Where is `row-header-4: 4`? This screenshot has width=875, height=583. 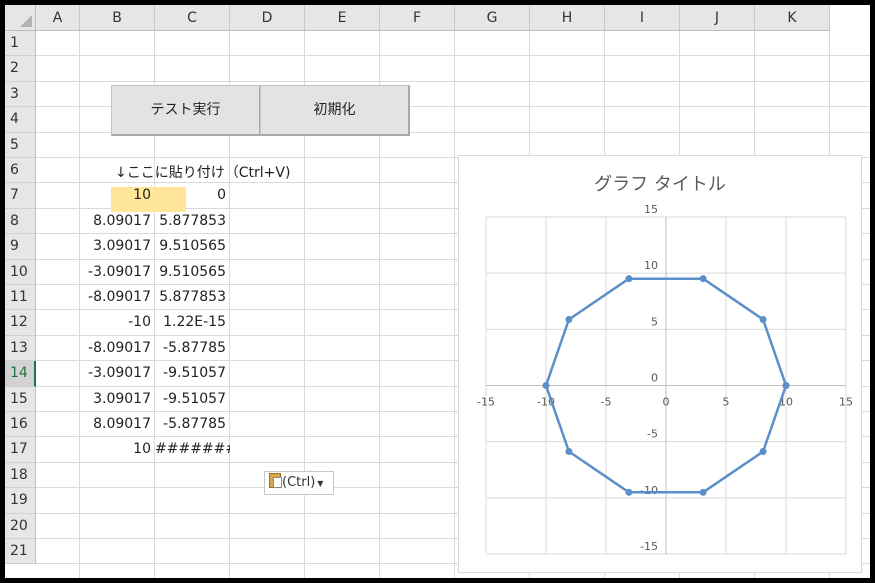
row-header-4: 4 is located at coordinates (20, 120).